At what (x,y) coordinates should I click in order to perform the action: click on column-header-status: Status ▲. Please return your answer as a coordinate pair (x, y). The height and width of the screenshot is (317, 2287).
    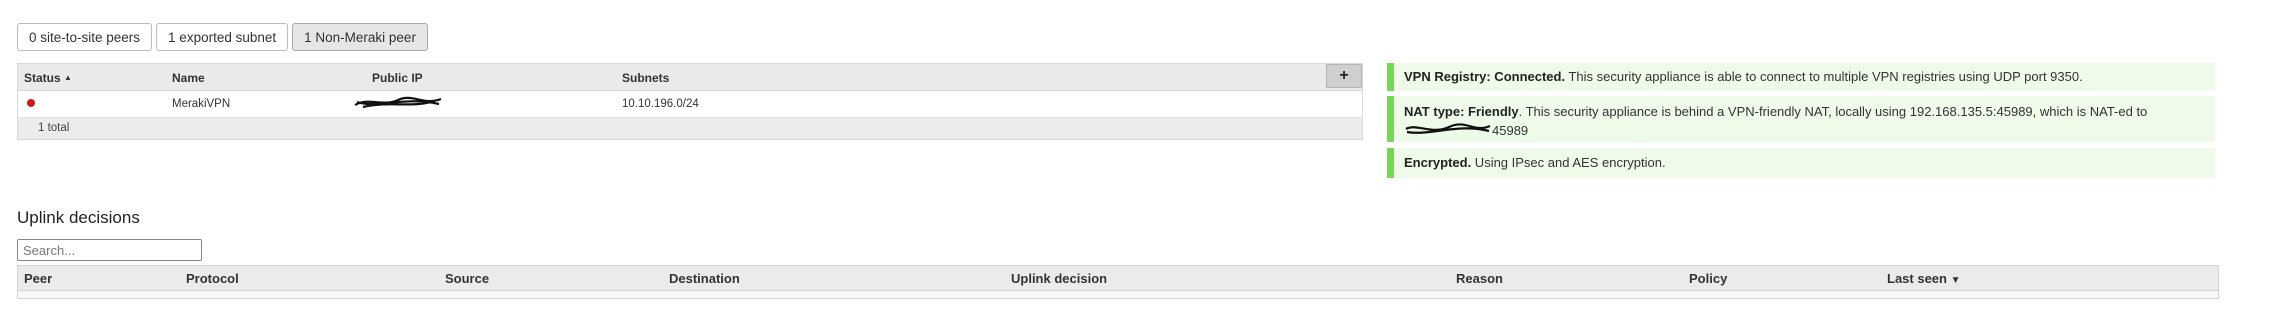
    Looking at the image, I should click on (48, 78).